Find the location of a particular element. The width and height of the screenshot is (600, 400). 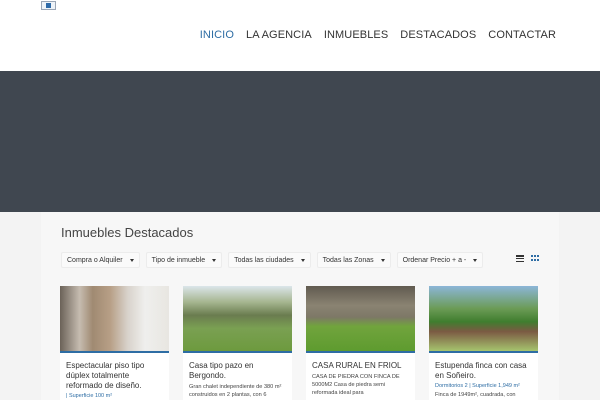

listing-title: Estupenda finca con casa en Soñeiro. is located at coordinates (483, 367).